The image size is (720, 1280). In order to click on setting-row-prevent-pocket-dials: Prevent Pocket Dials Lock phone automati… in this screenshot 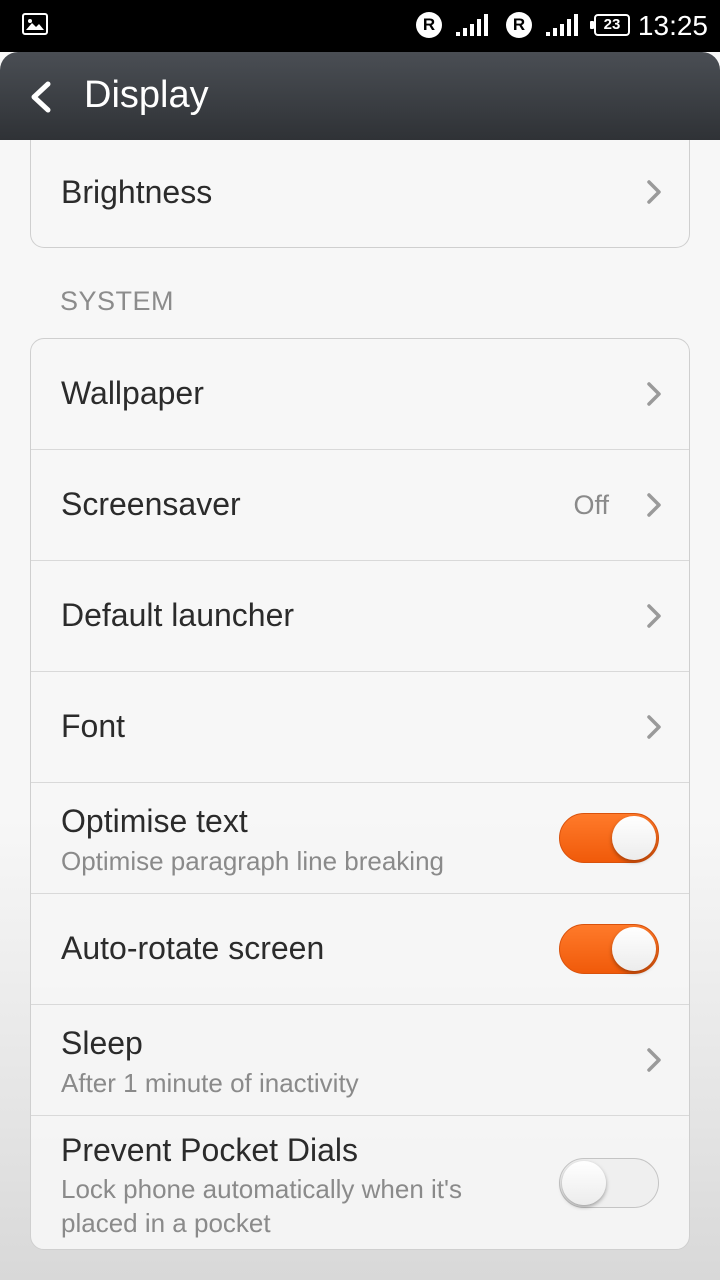, I will do `click(360, 1182)`.